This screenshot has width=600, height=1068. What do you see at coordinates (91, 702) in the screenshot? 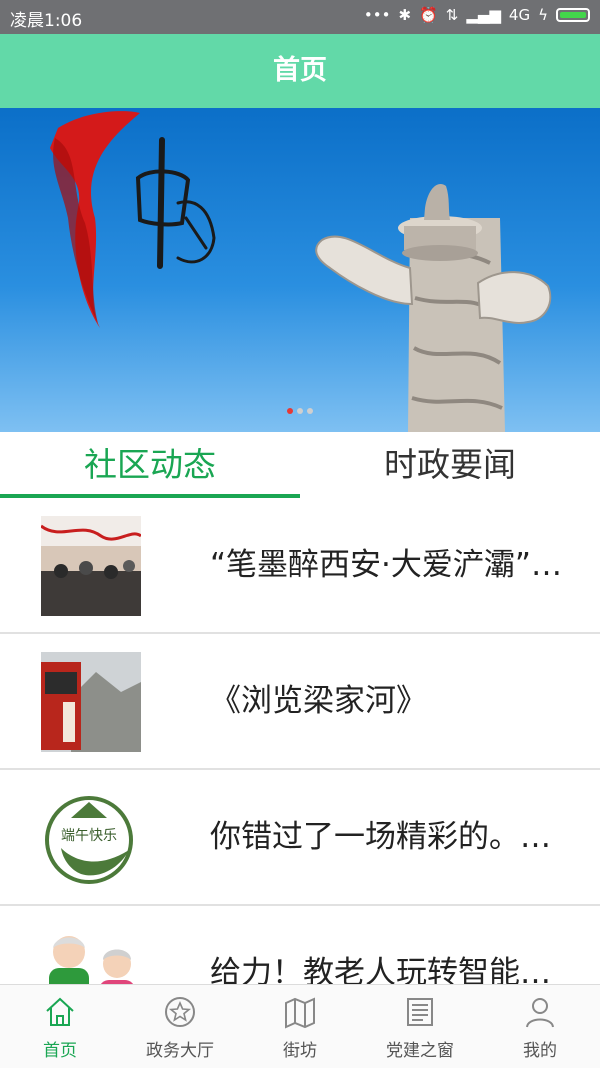
I see `book-cover-thumbnail` at bounding box center [91, 702].